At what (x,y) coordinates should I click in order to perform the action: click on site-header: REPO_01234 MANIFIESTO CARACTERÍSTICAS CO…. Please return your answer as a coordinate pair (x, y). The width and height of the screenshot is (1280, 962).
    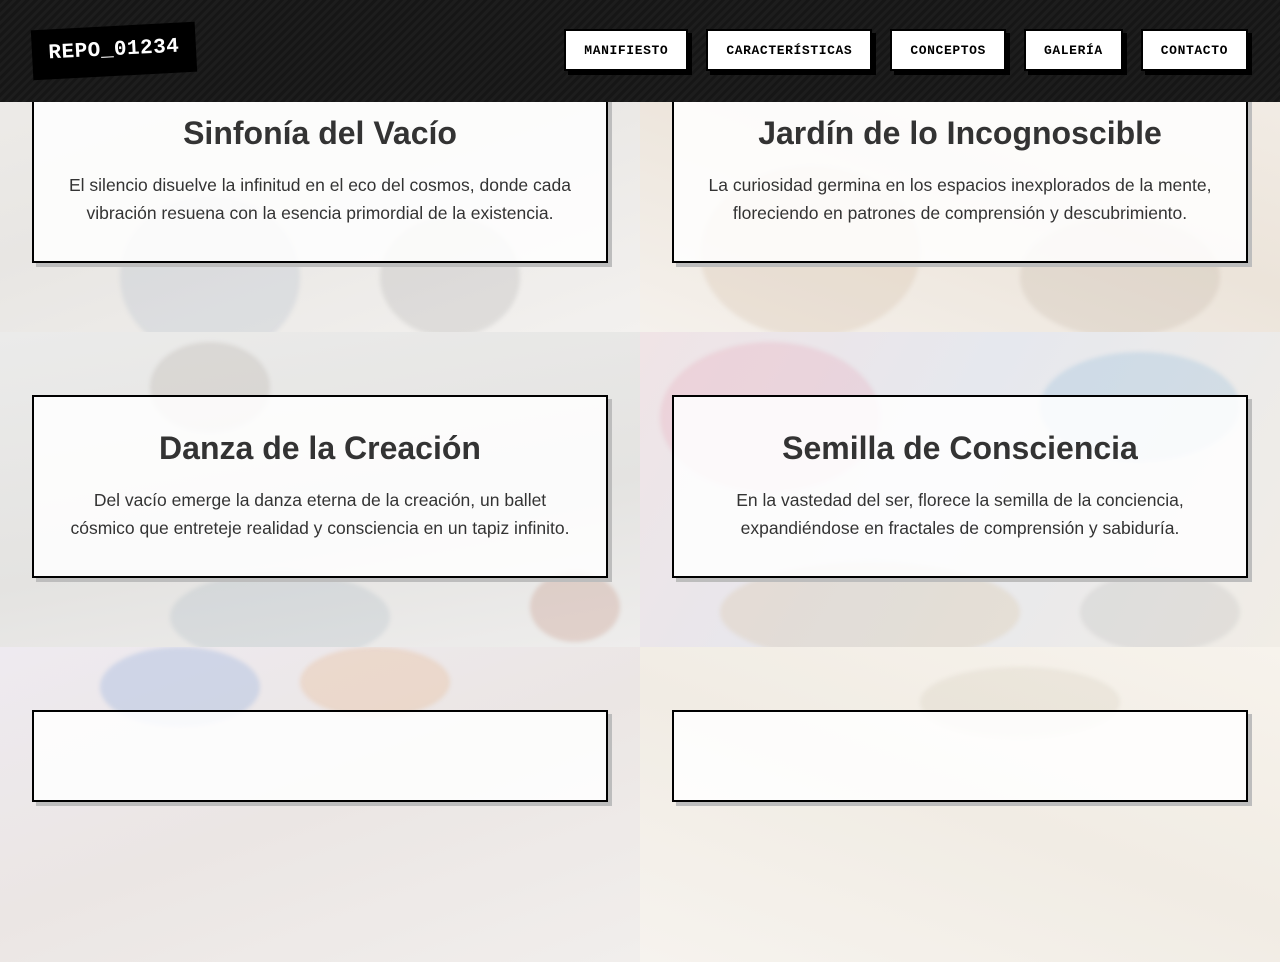
    Looking at the image, I should click on (640, 51).